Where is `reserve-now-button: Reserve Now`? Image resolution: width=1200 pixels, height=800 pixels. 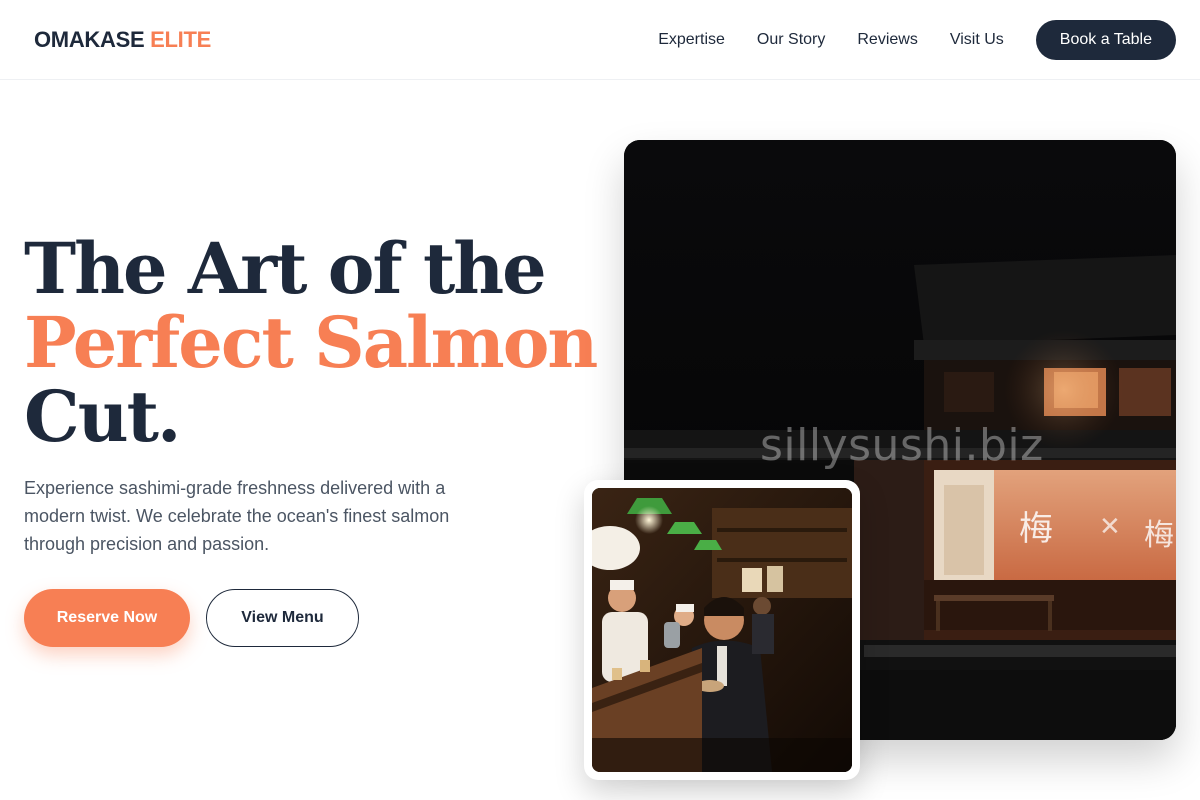
reserve-now-button: Reserve Now is located at coordinates (107, 618).